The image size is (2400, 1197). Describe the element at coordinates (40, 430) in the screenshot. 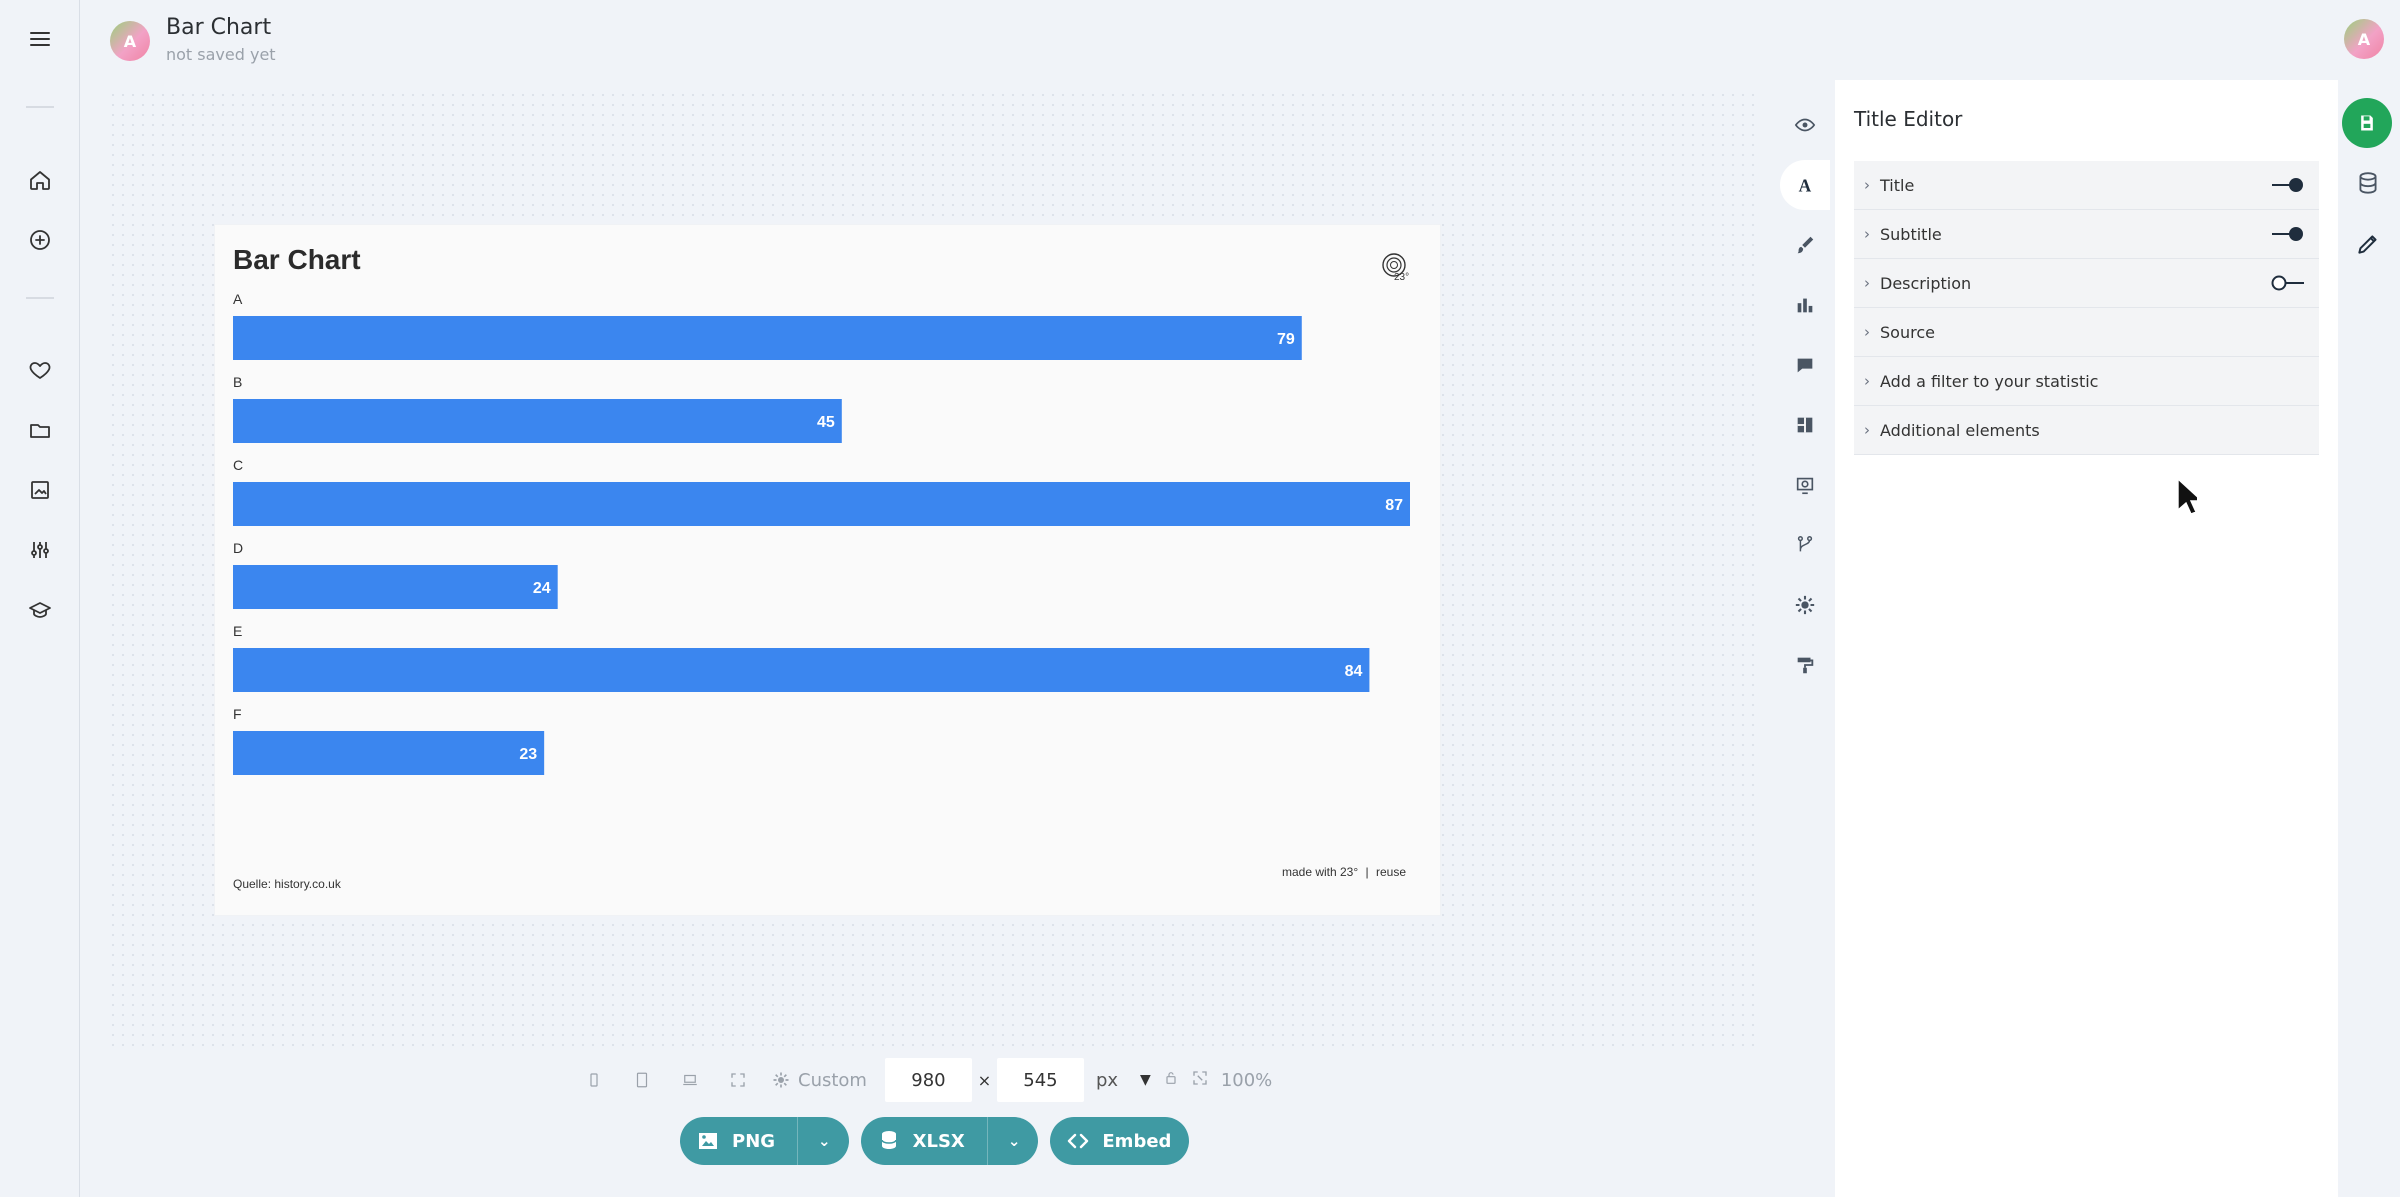

I see `folder-icon` at that location.